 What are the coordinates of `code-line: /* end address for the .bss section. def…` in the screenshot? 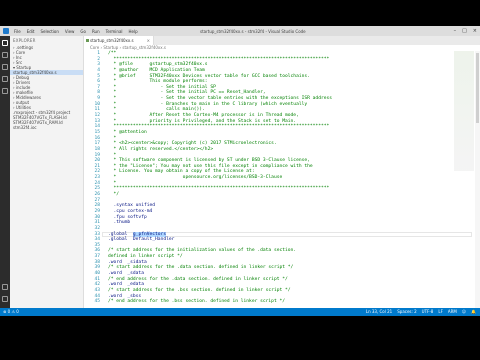 It's located at (293, 302).